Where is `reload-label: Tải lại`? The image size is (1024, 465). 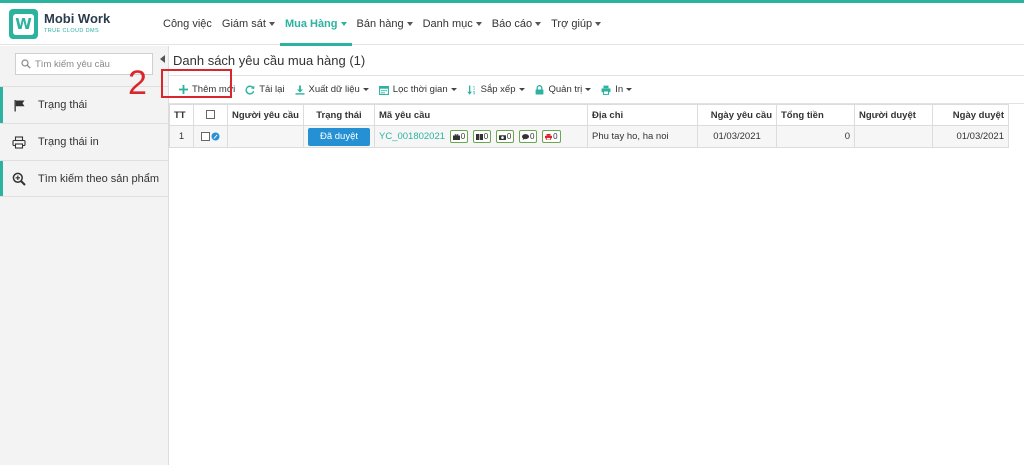 reload-label: Tải lại is located at coordinates (272, 89).